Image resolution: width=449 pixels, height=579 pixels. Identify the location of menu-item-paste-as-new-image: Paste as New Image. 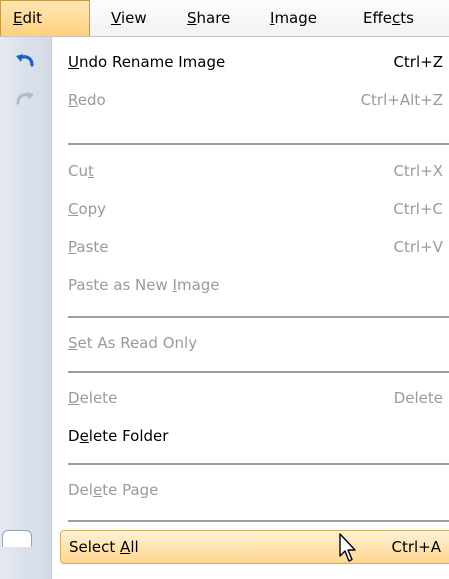
(250, 285).